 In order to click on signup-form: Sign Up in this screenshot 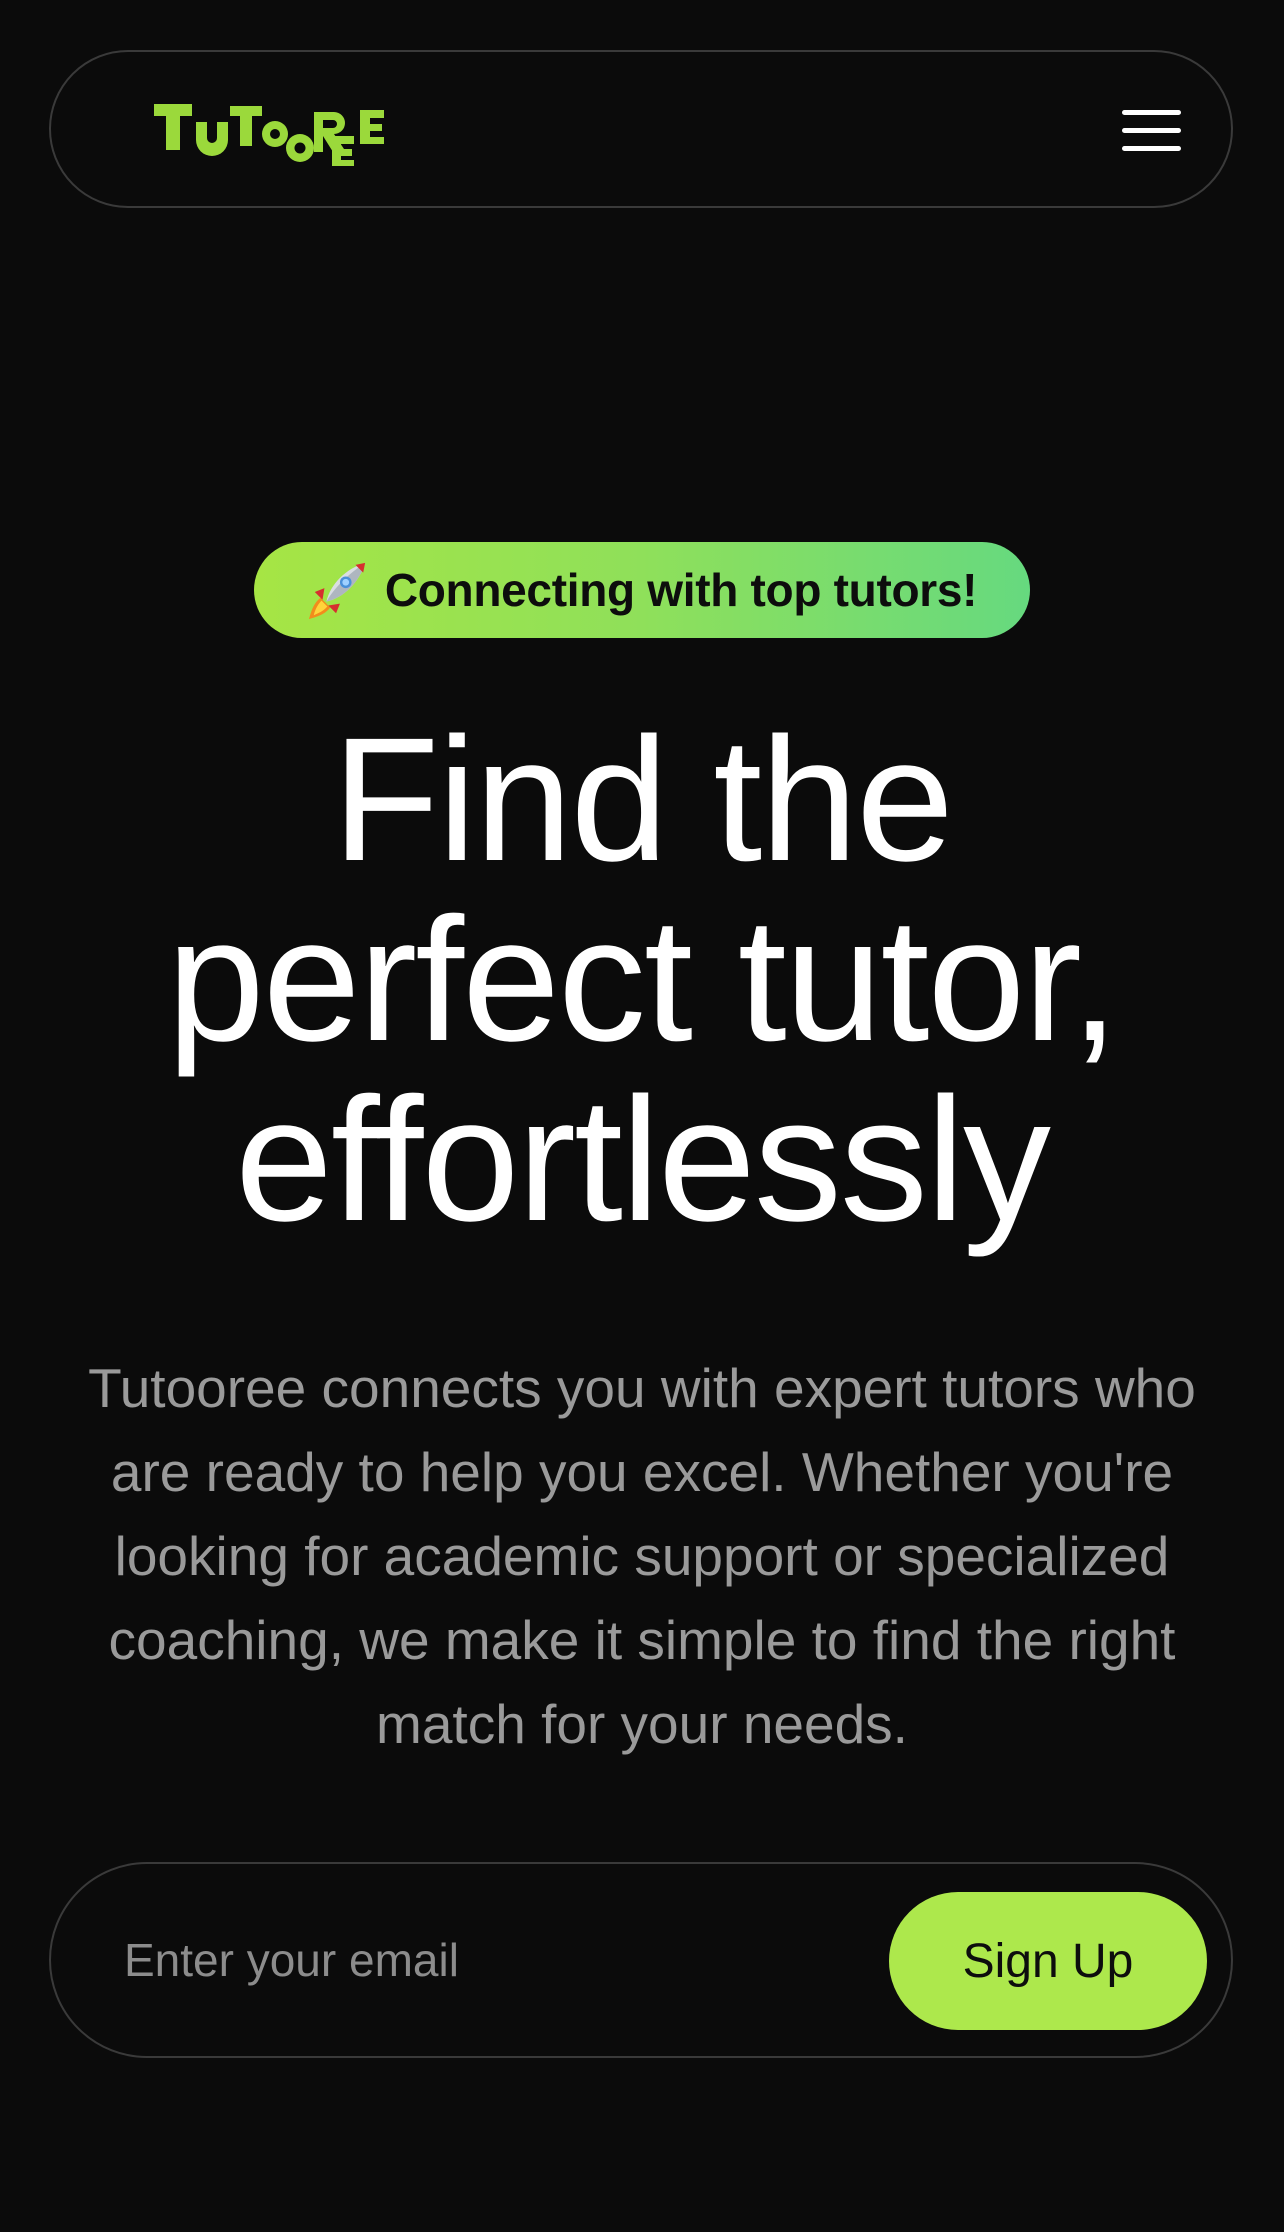, I will do `click(641, 1960)`.